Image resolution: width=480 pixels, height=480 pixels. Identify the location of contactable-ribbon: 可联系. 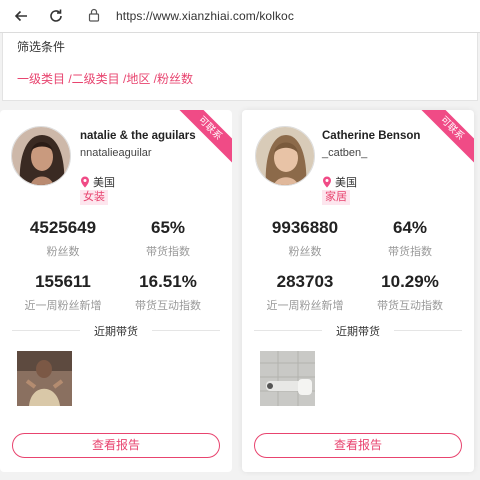
(445, 139).